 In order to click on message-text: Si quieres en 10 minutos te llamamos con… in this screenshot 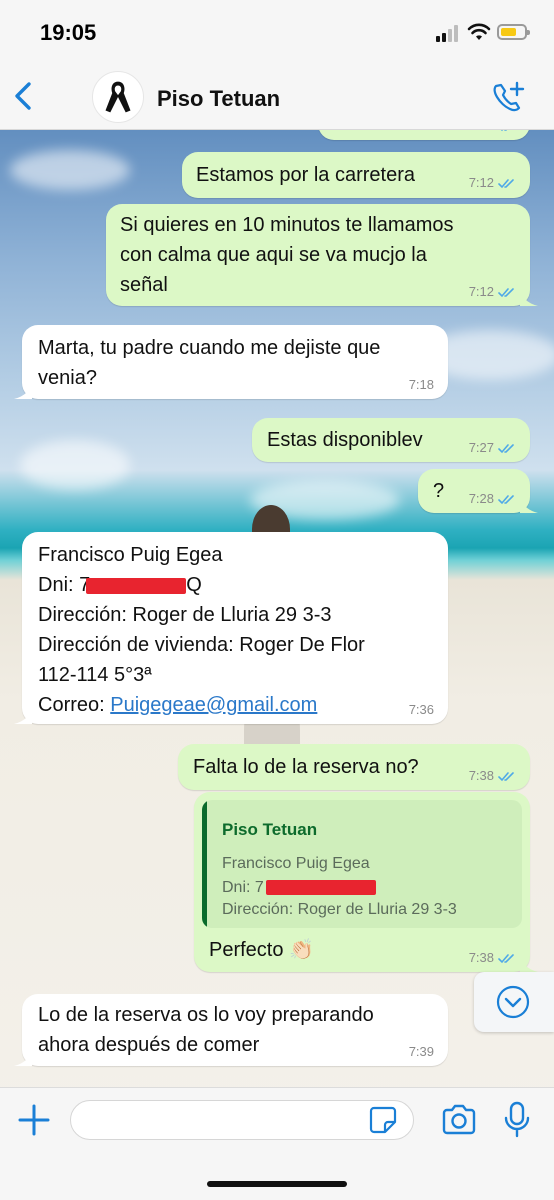, I will do `click(287, 255)`.